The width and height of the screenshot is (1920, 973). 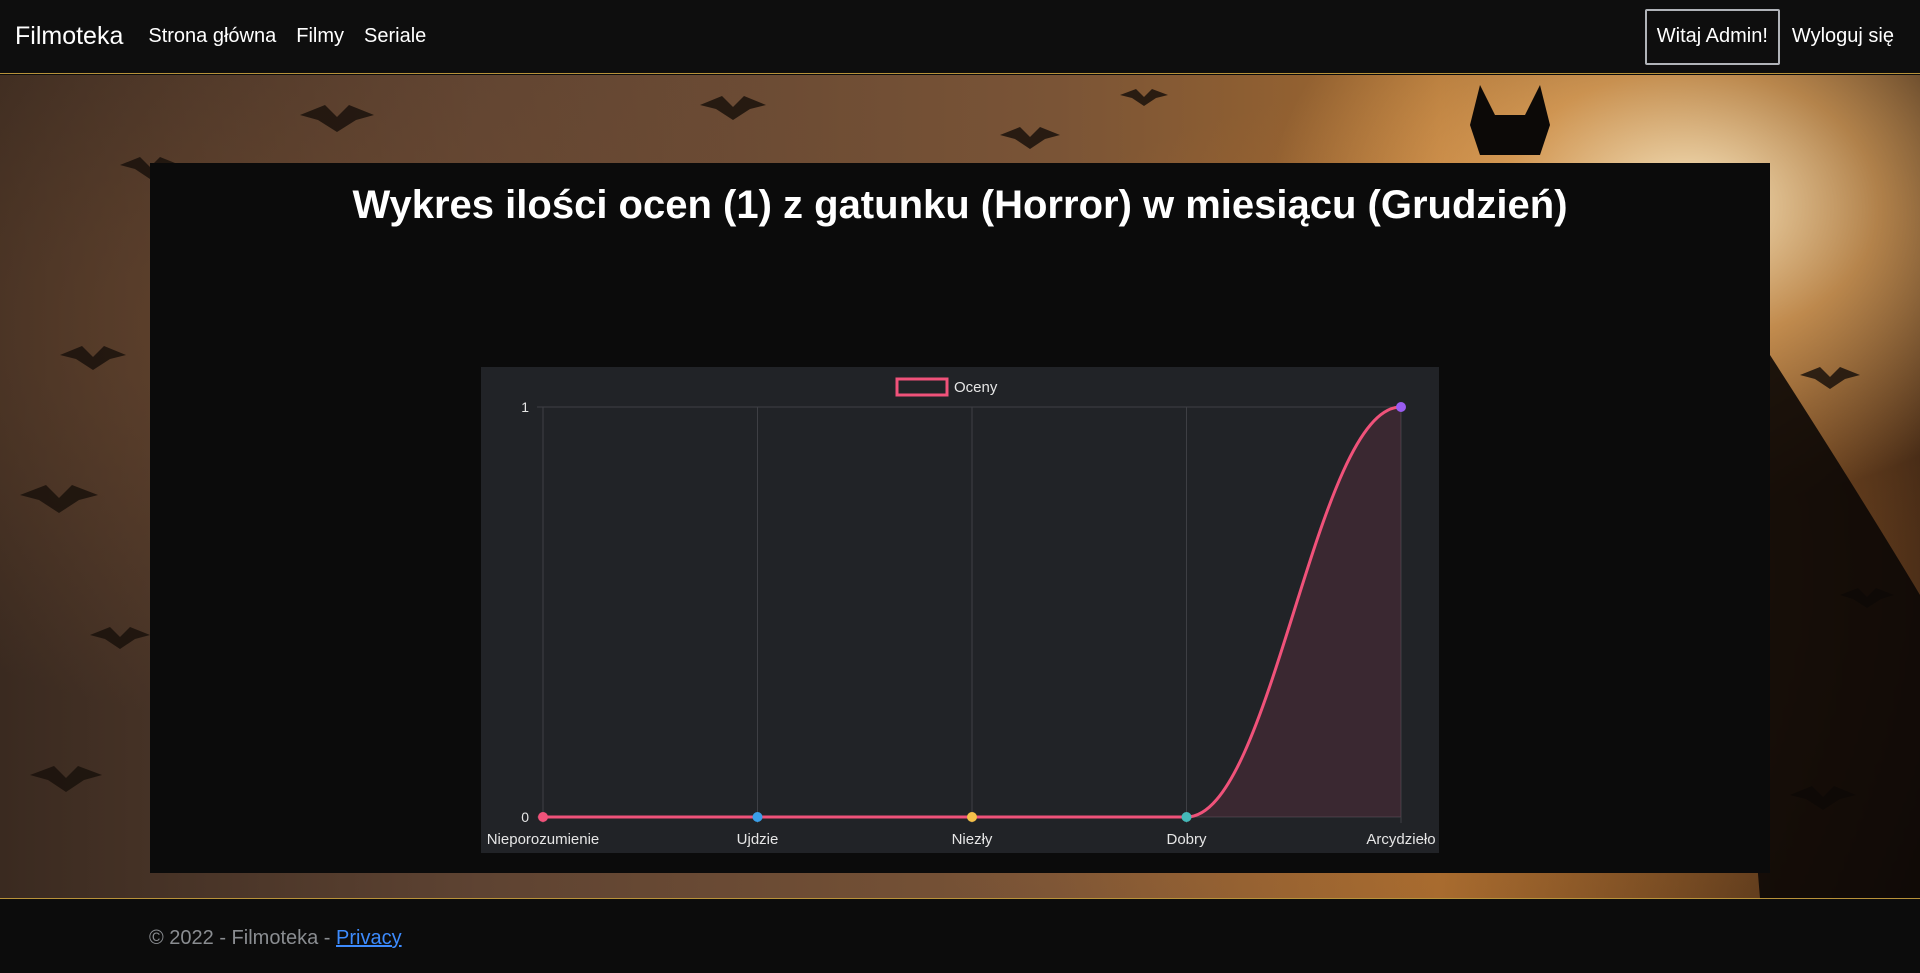 I want to click on nav-link-home: Strona główna, so click(x=212, y=36).